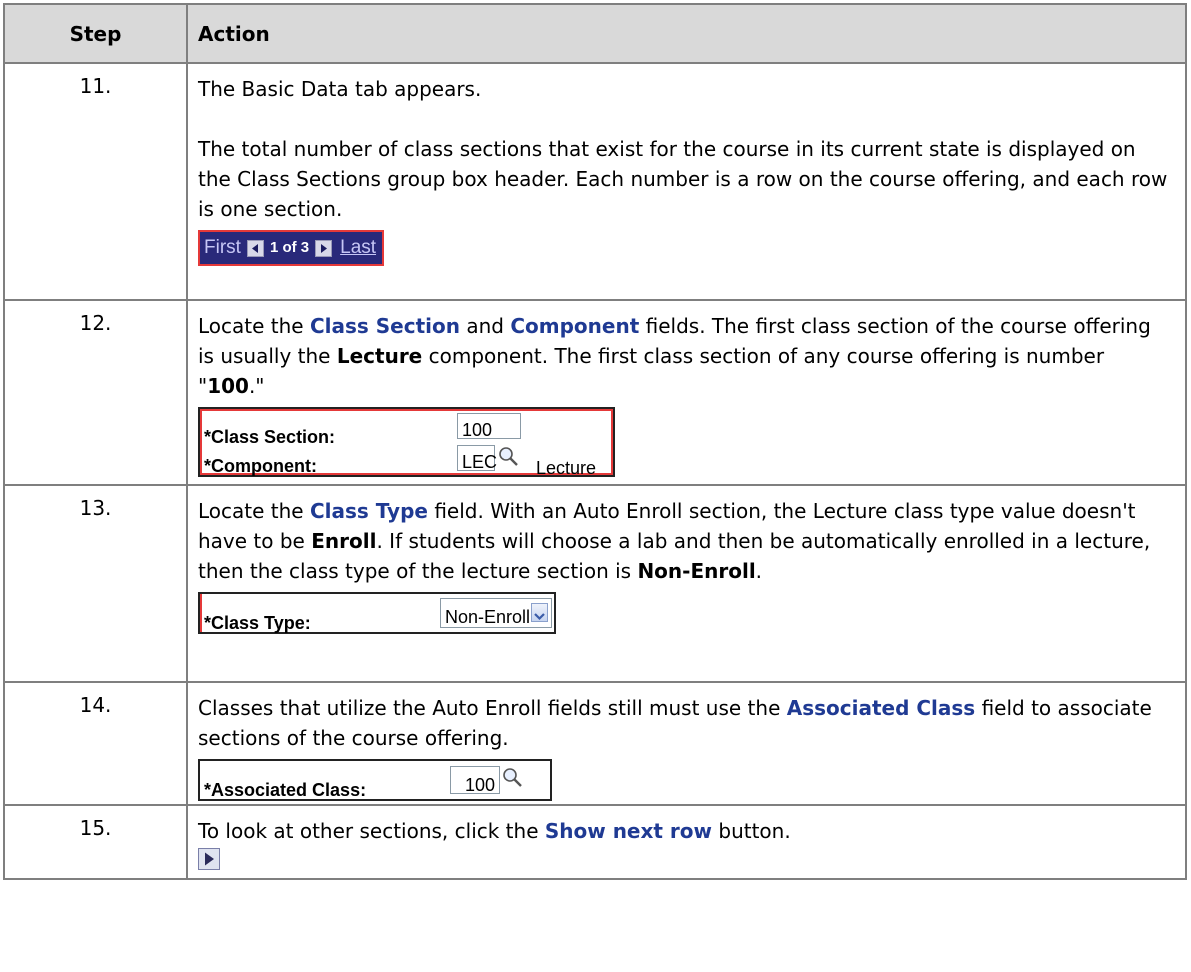 The height and width of the screenshot is (972, 1191). Describe the element at coordinates (270, 437) in the screenshot. I see `class-section-label: *Class Section:` at that location.